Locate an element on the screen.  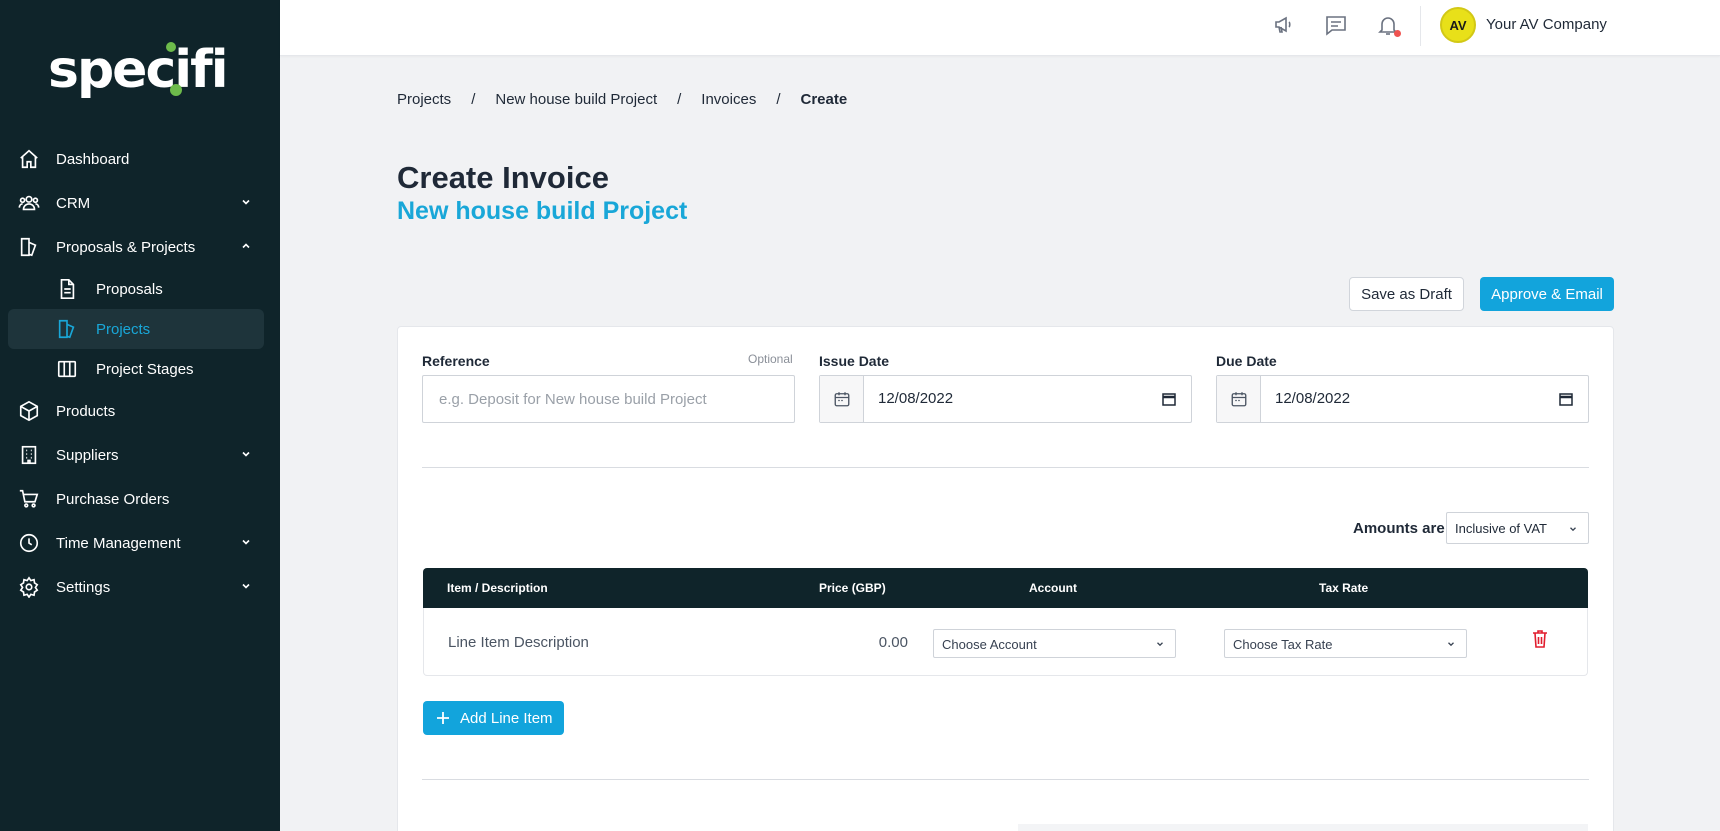
trash-icon is located at coordinates (1540, 639).